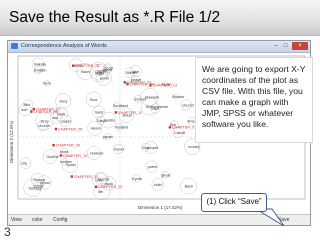 This screenshot has width=320, height=240. I want to click on word-label: Scotland, so click(120, 106).